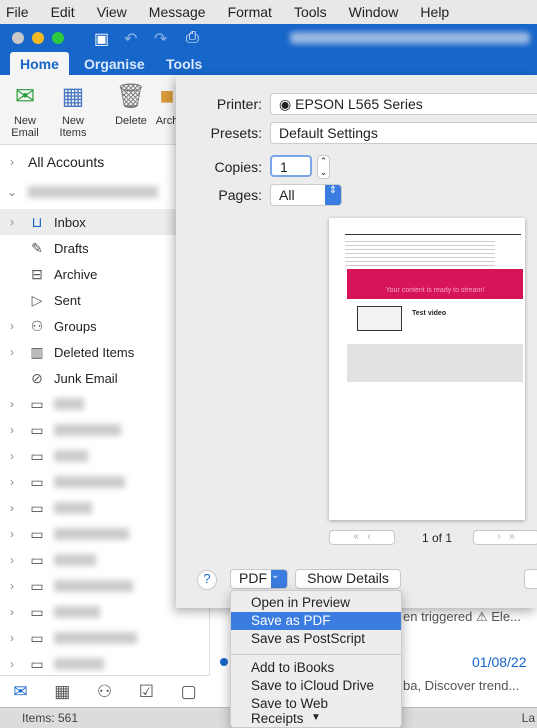 Image resolution: width=537 pixels, height=728 pixels. Describe the element at coordinates (25, 96) in the screenshot. I see `new-email-icon: ✉` at that location.